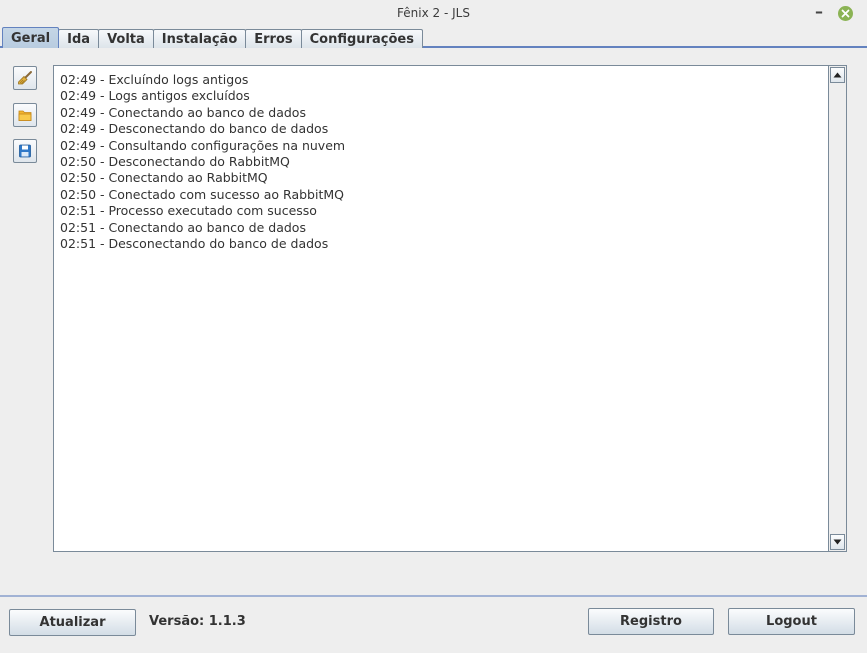  What do you see at coordinates (197, 621) in the screenshot?
I see `version-label: Versão: 1.1.3` at bounding box center [197, 621].